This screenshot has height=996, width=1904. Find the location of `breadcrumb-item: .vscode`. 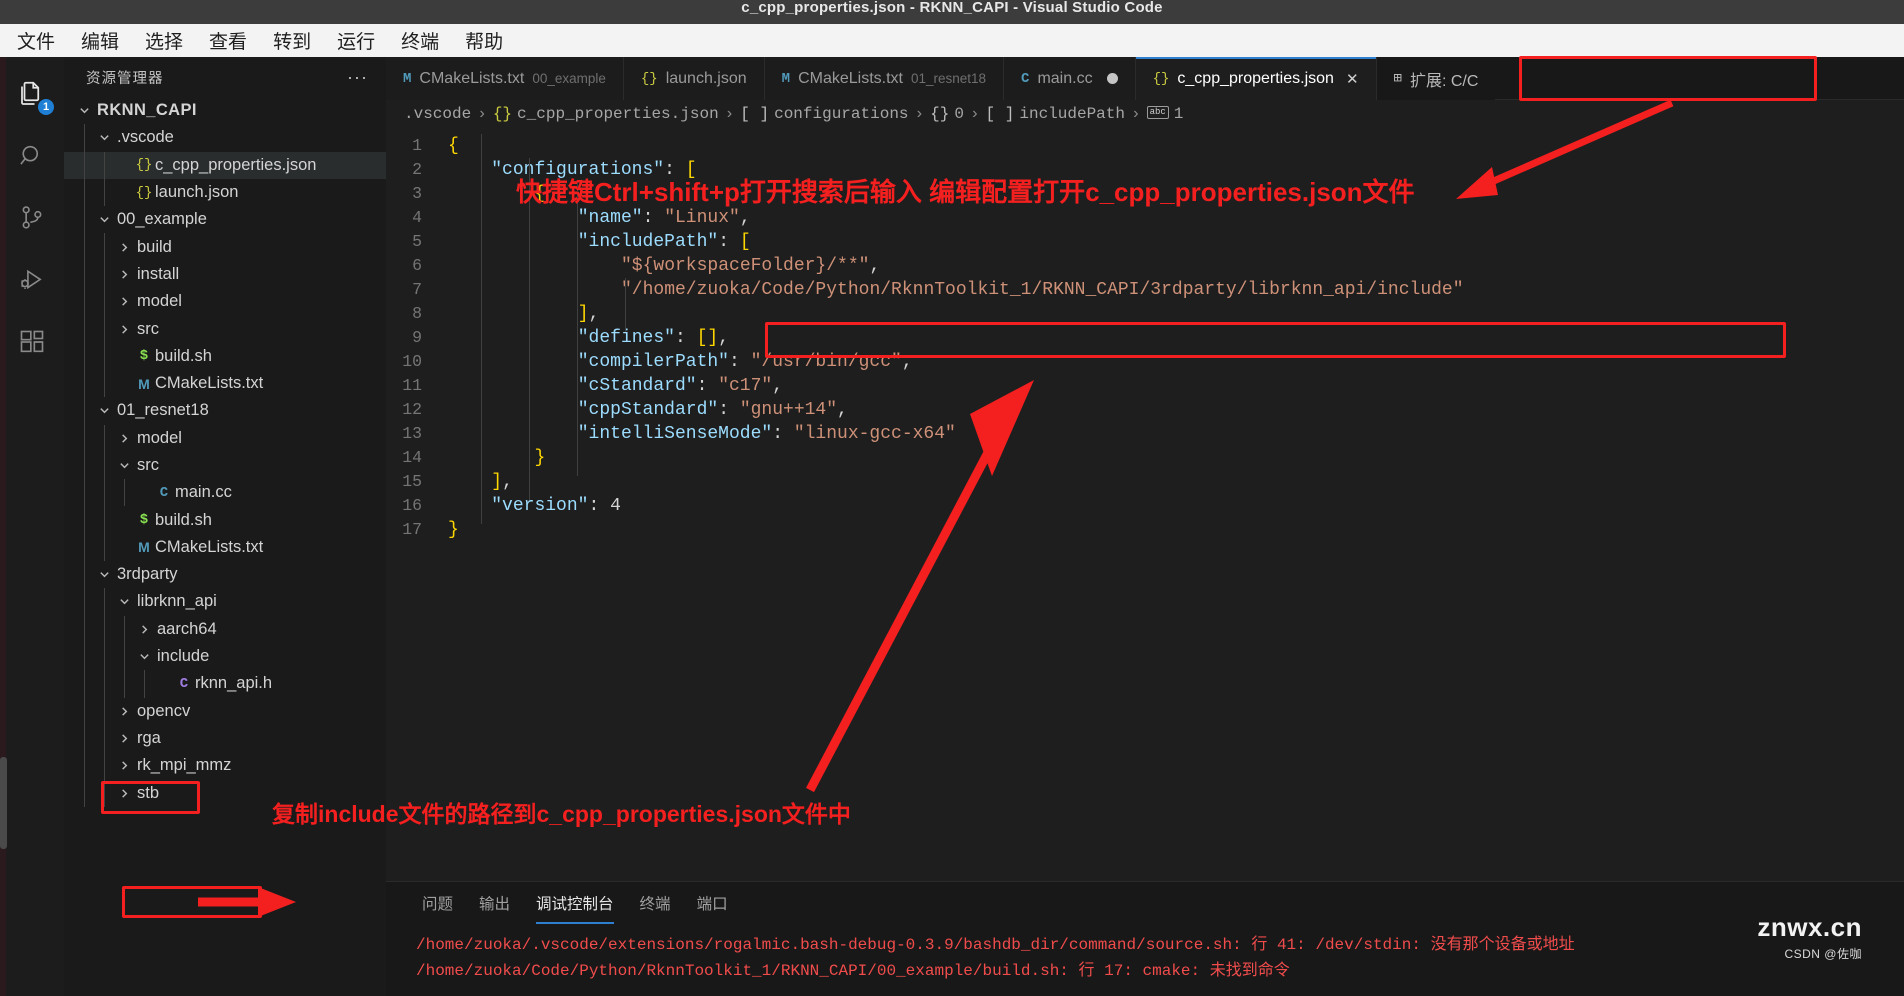

breadcrumb-item: .vscode is located at coordinates (437, 114).